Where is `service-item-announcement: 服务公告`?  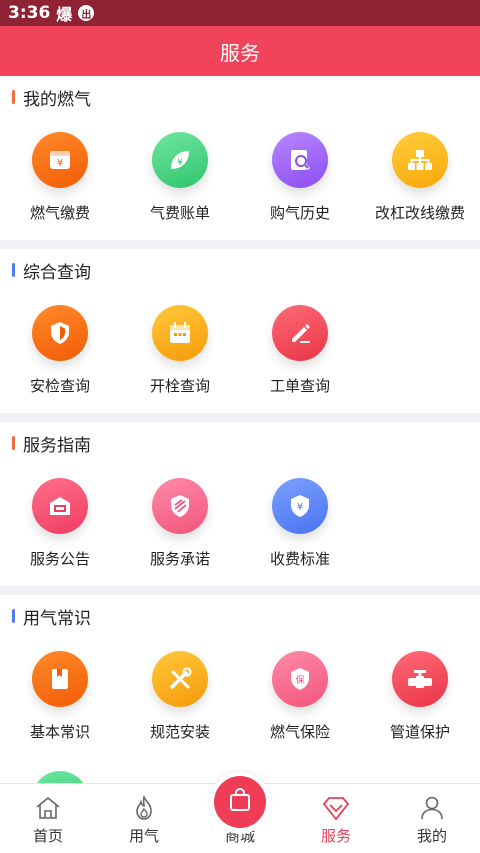
service-item-announcement: 服务公告 is located at coordinates (60, 524).